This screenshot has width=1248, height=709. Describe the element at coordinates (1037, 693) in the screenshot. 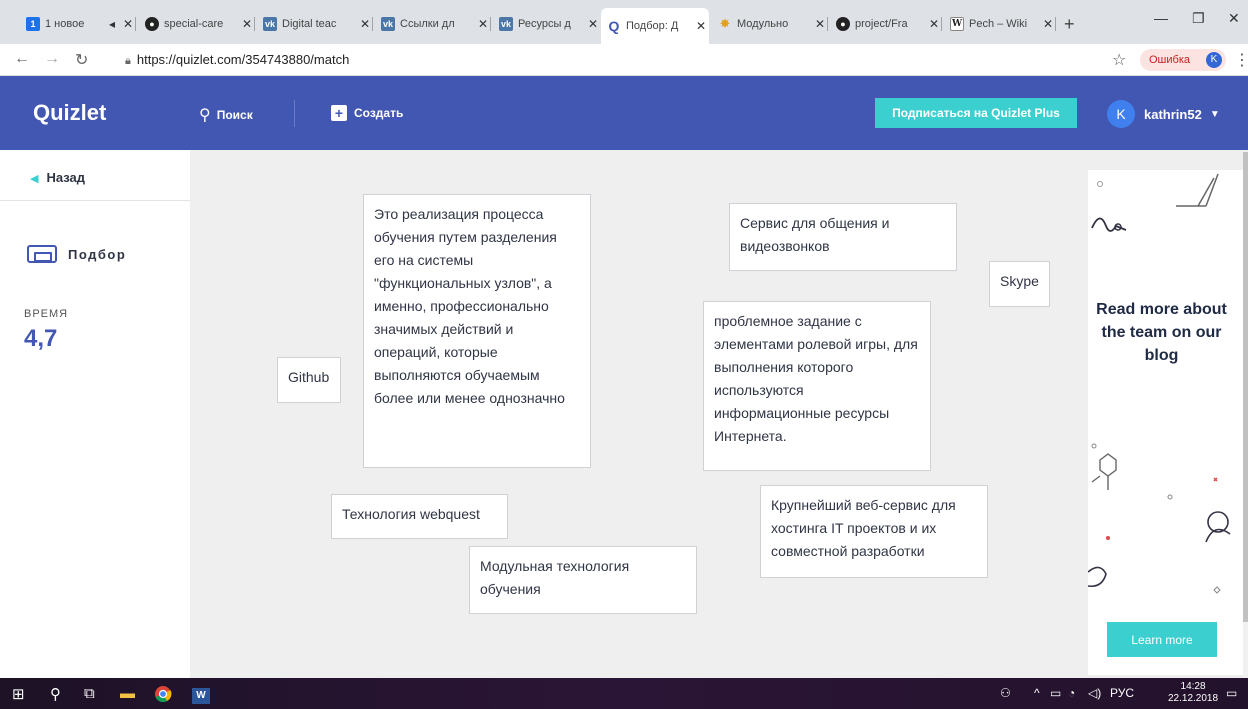

I see `chevron-up-icon: ^` at that location.